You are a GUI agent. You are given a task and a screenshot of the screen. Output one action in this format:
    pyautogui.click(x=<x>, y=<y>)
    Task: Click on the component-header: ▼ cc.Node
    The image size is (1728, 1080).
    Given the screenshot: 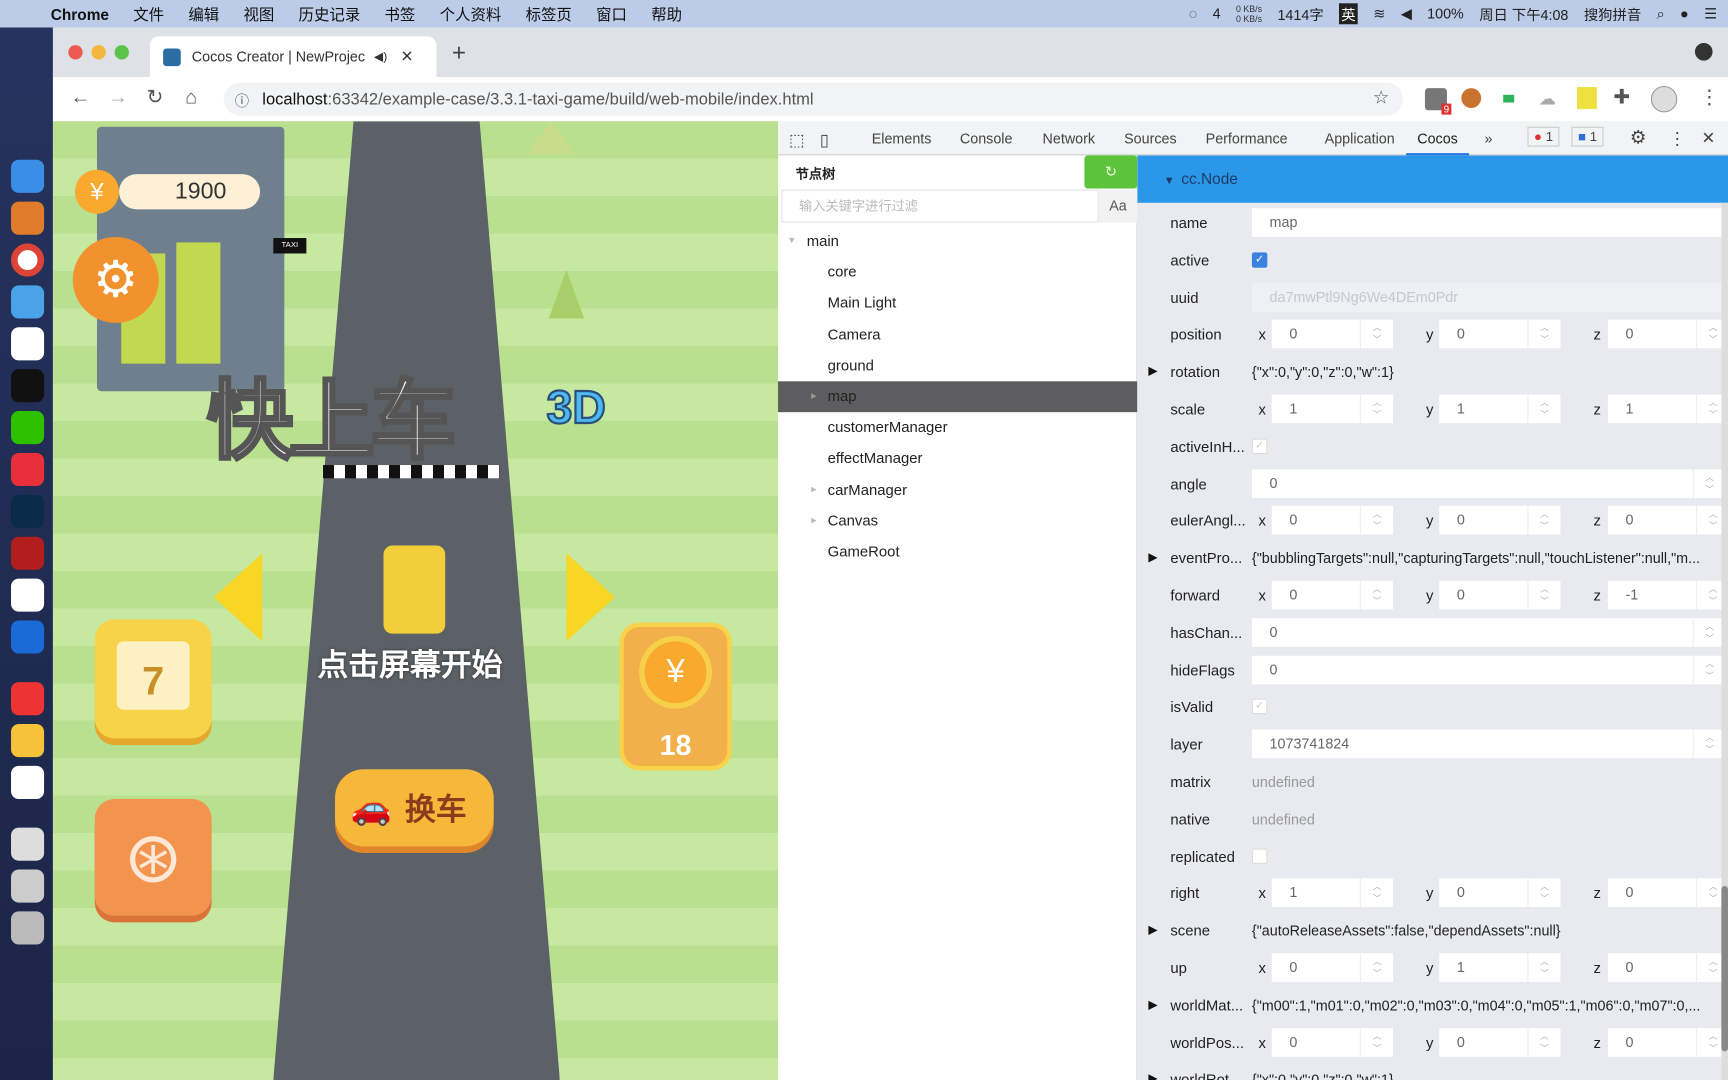 What is the action you would take?
    pyautogui.click(x=1432, y=179)
    